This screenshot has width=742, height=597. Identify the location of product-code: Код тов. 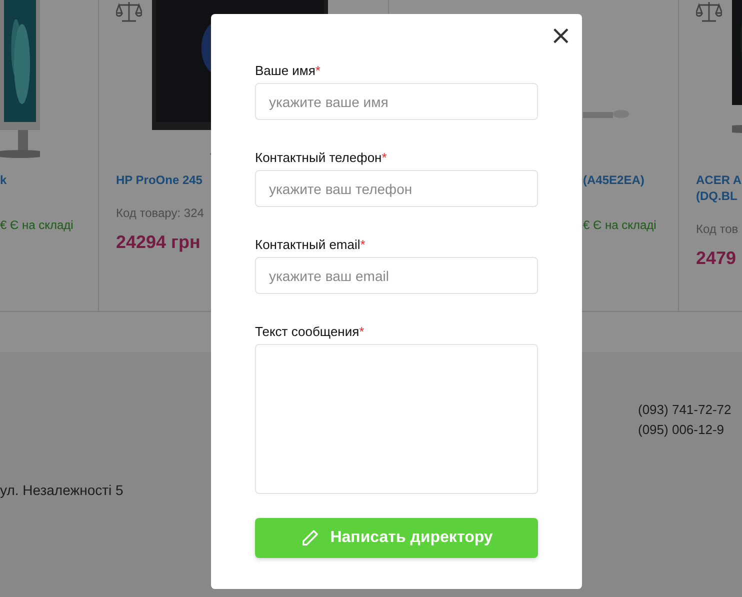
(717, 229).